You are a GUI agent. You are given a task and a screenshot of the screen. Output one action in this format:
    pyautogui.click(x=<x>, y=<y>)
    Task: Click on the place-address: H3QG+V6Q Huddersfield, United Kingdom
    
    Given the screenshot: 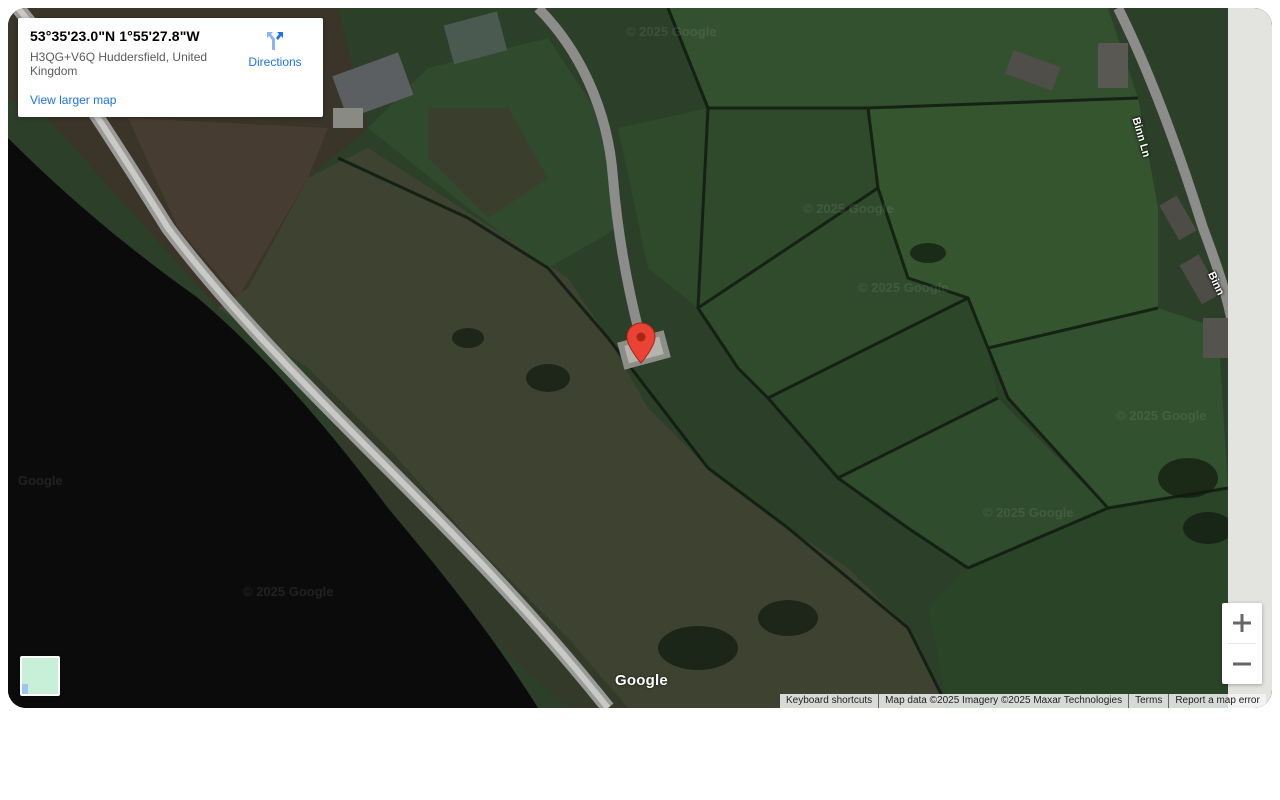 What is the action you would take?
    pyautogui.click(x=119, y=64)
    